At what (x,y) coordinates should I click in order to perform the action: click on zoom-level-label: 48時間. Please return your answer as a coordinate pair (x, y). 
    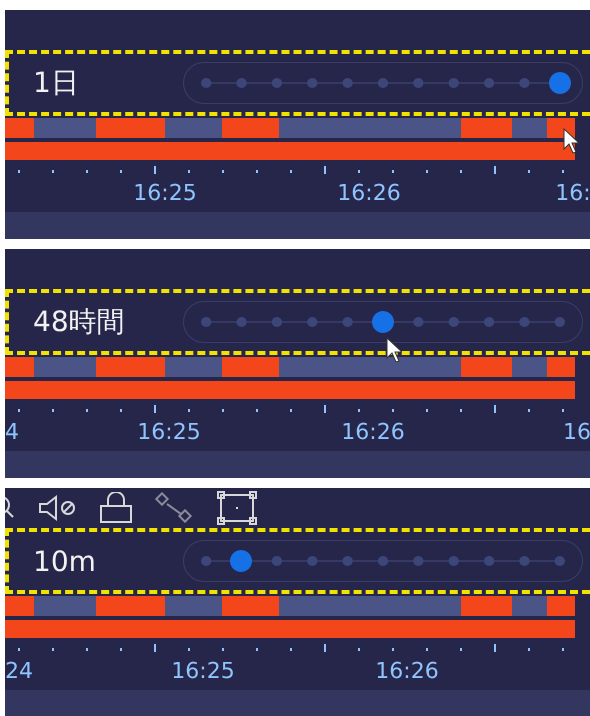
    Looking at the image, I should click on (79, 322).